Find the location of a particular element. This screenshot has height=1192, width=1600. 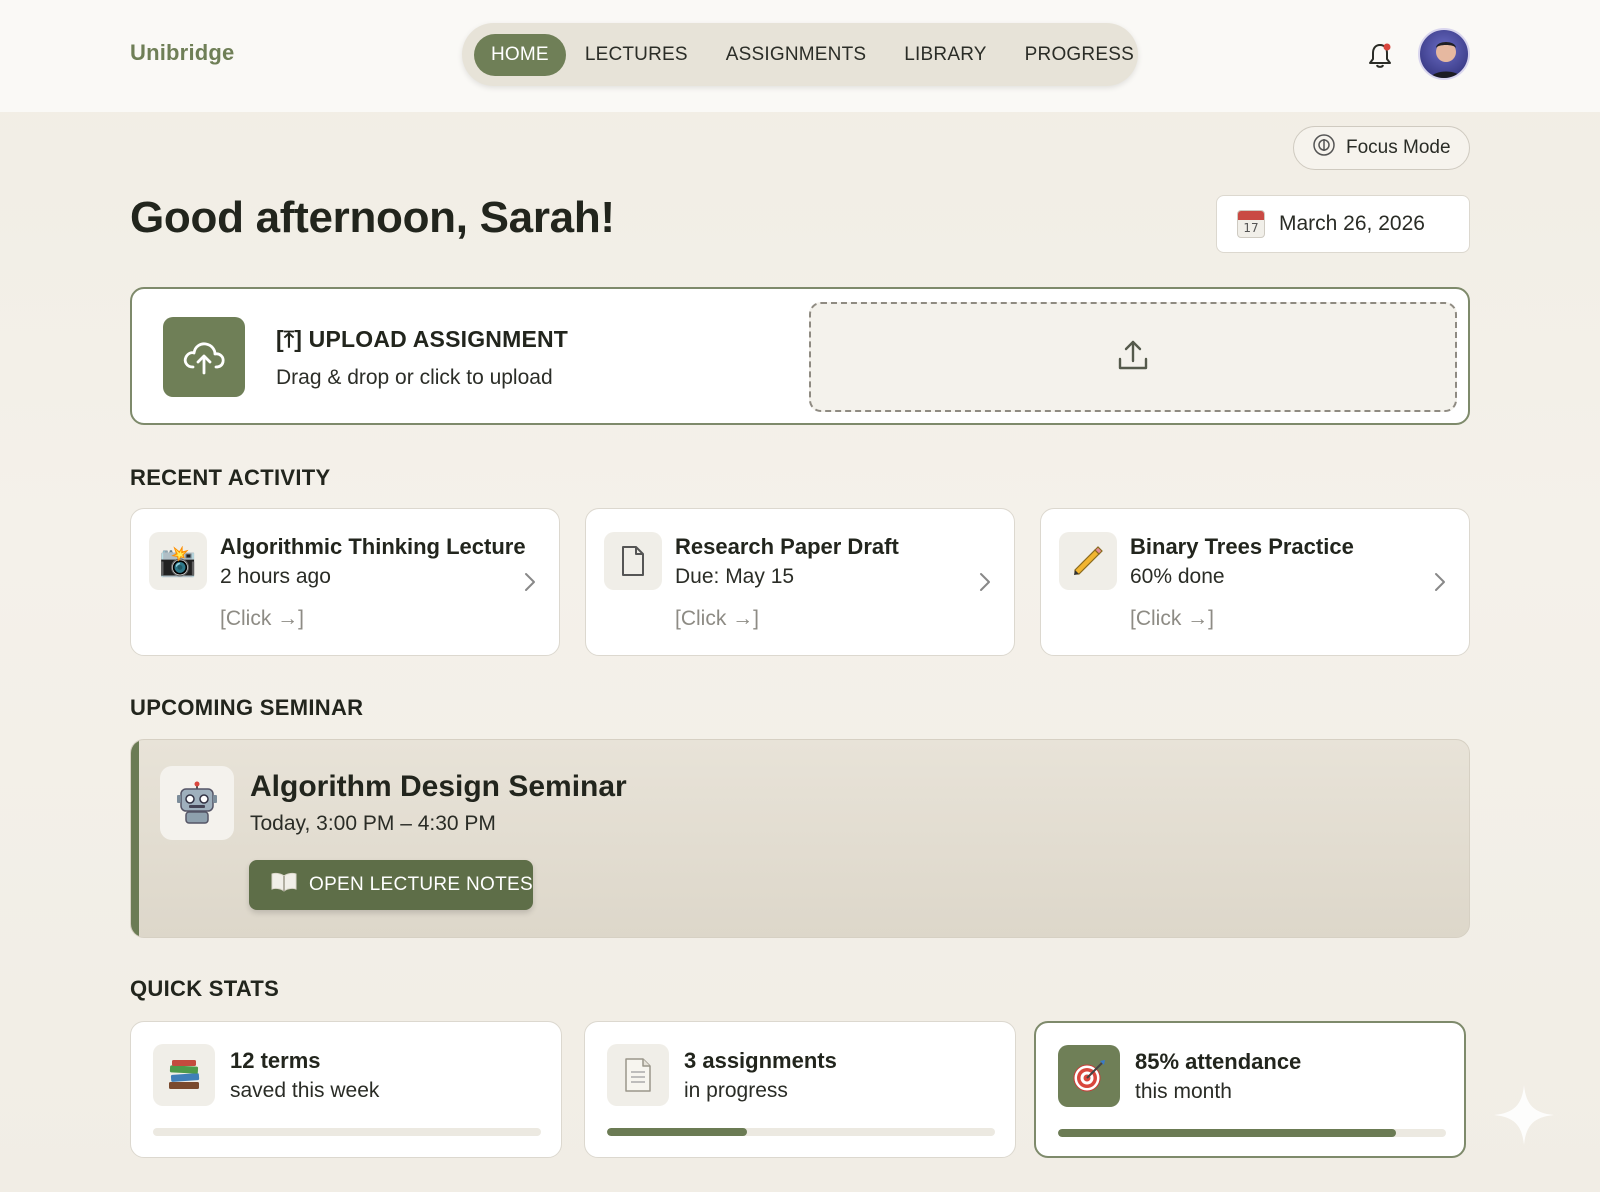

date-display: 17 March 26, 2026 is located at coordinates (1343, 224).